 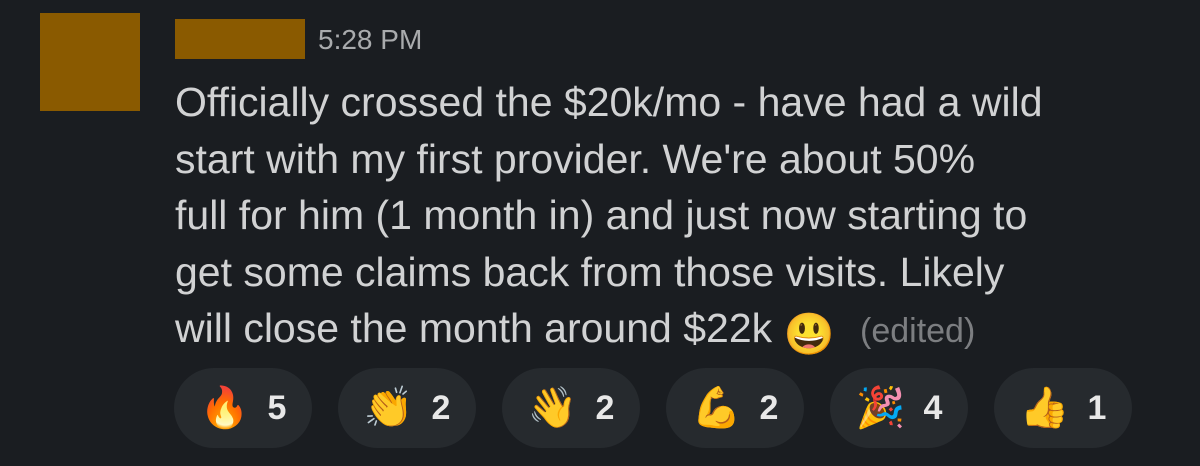 I want to click on avatar, so click(x=90, y=62).